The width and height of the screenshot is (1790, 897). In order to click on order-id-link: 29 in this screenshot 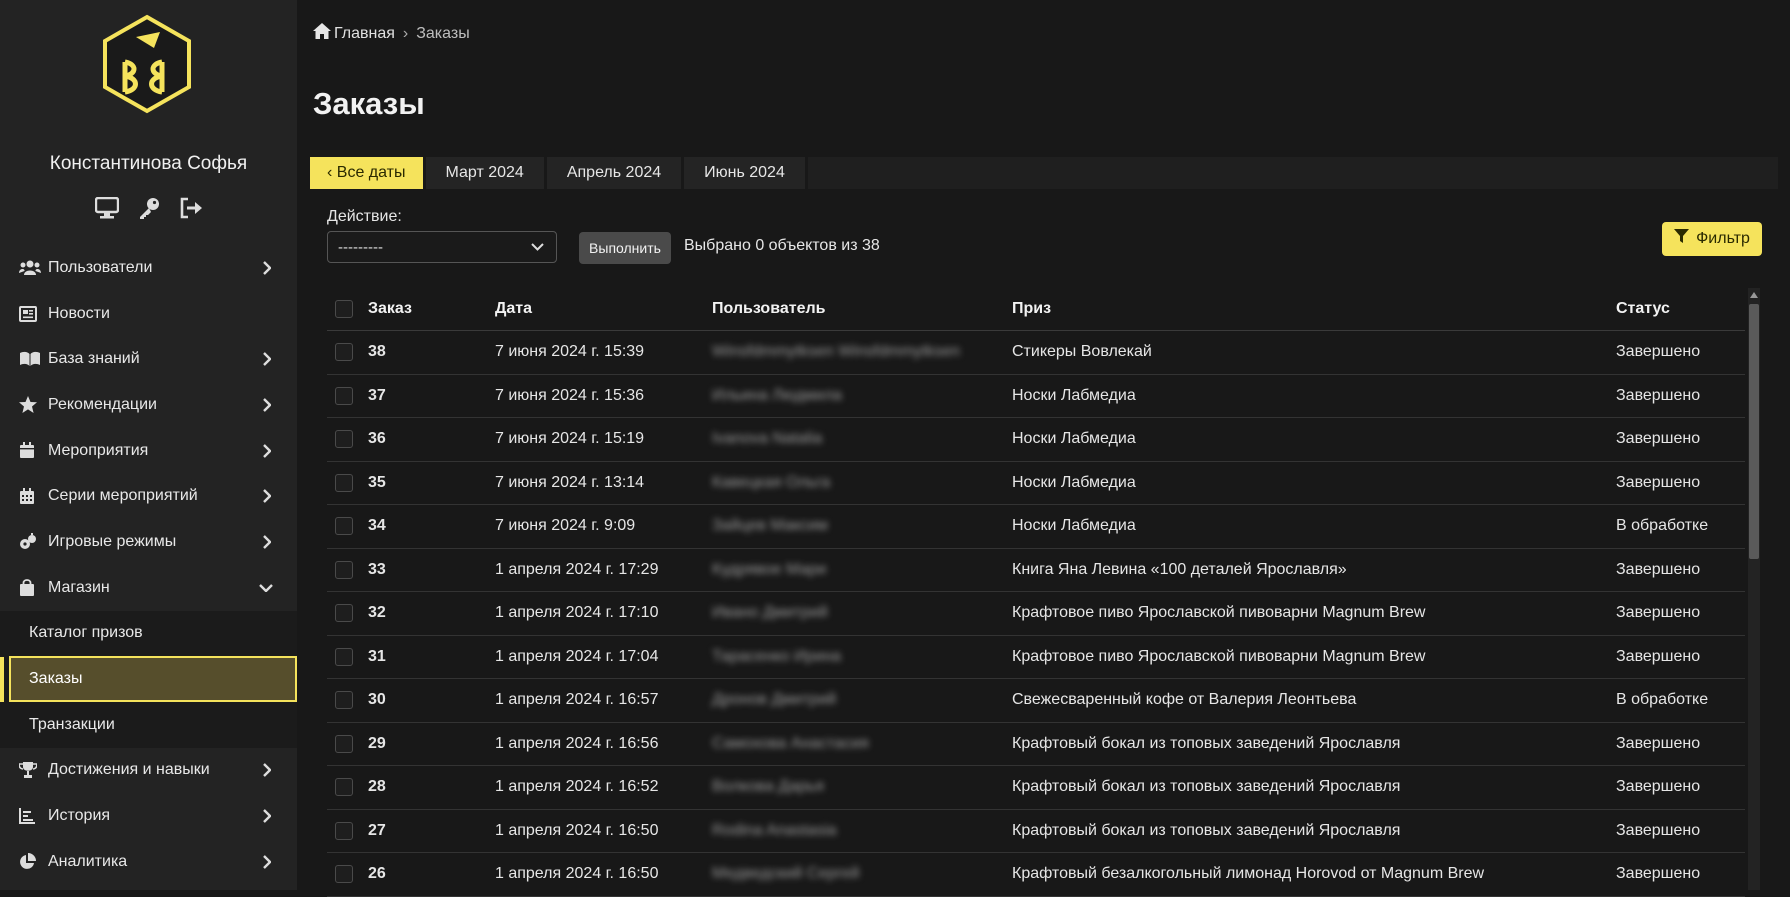, I will do `click(377, 744)`.